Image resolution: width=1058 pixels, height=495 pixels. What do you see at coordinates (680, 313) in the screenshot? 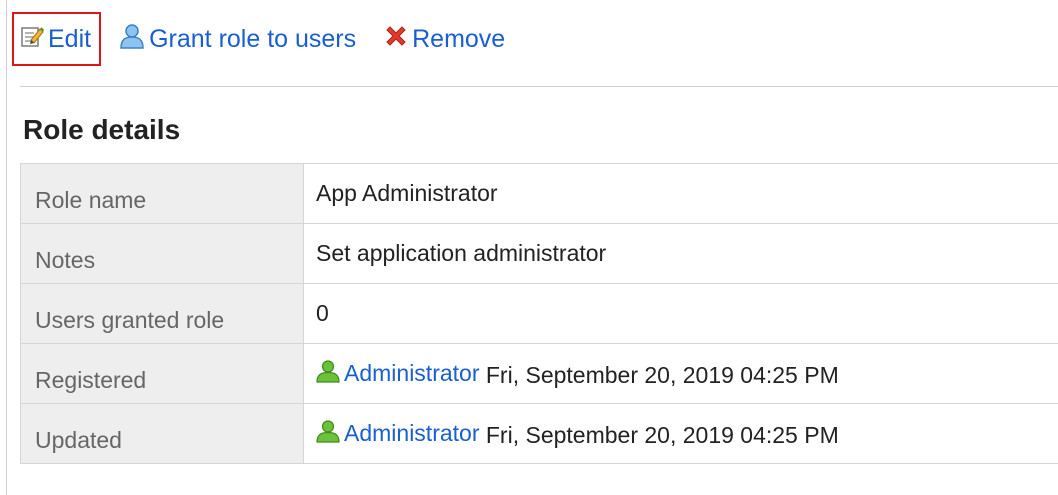
I see `users-granted-value: 0` at bounding box center [680, 313].